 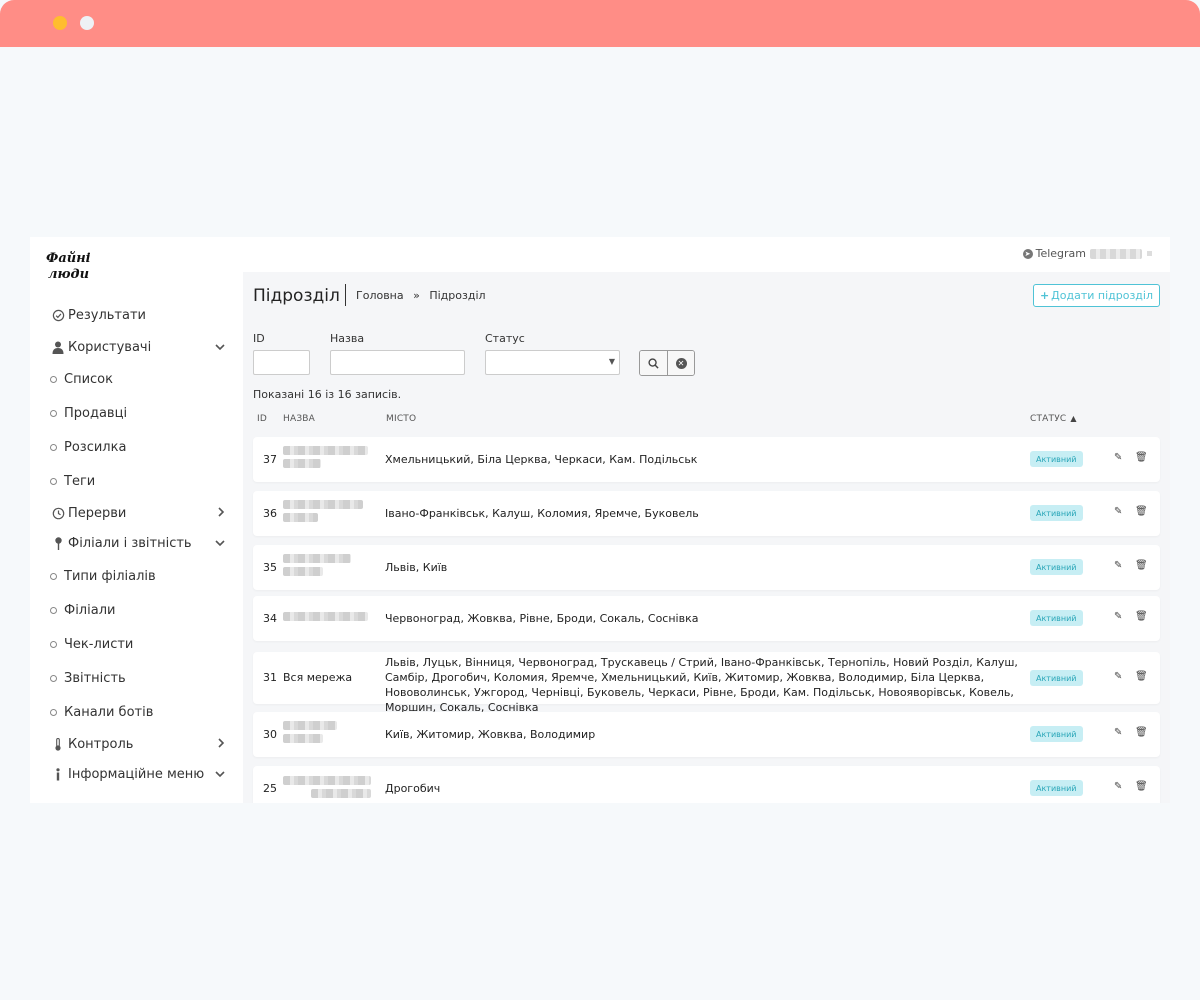 I want to click on breadcrumb-current: Підрозділ, so click(x=457, y=295).